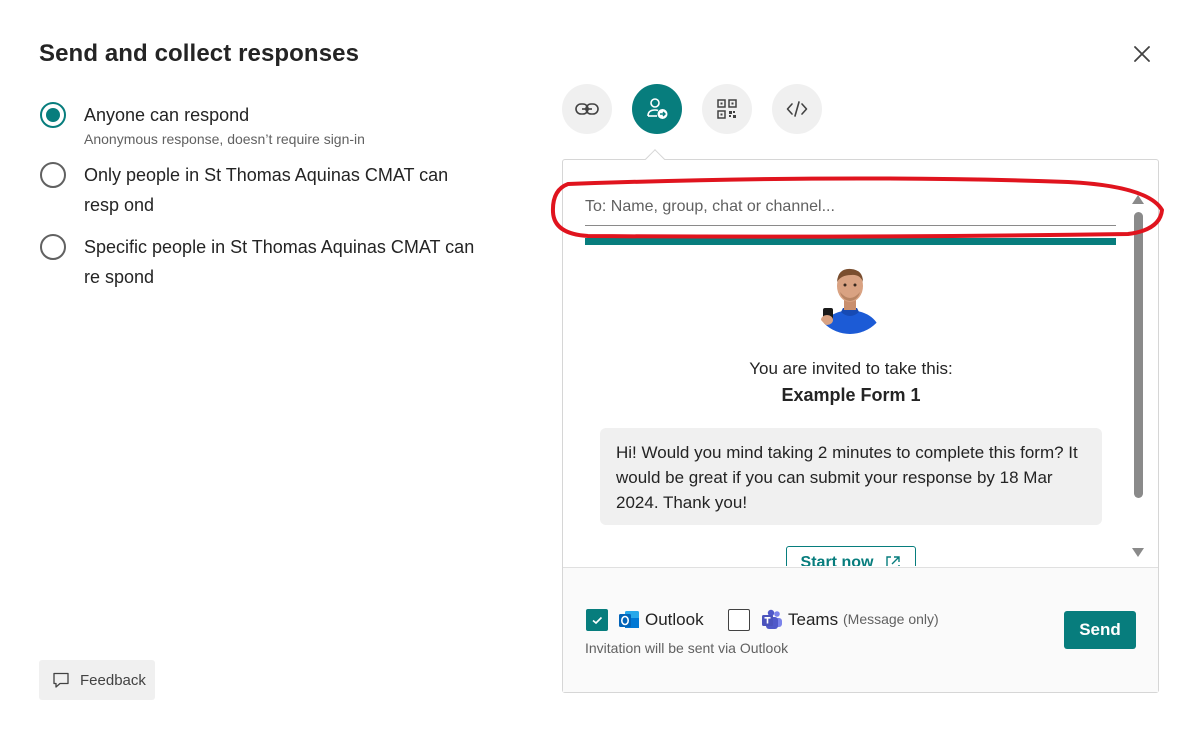 Image resolution: width=1193 pixels, height=737 pixels. I want to click on scroll-down-arrow, so click(1138, 552).